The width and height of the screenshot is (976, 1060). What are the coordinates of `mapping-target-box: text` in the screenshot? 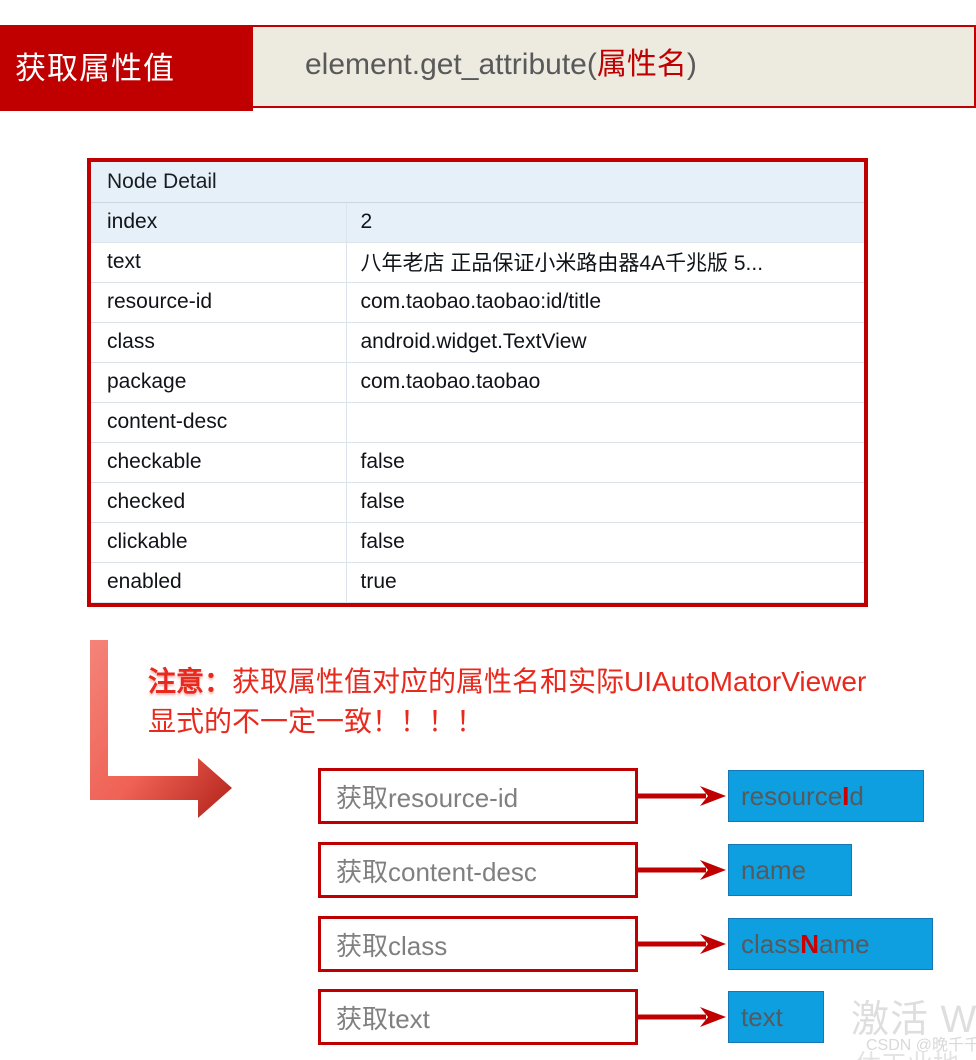 It's located at (776, 1017).